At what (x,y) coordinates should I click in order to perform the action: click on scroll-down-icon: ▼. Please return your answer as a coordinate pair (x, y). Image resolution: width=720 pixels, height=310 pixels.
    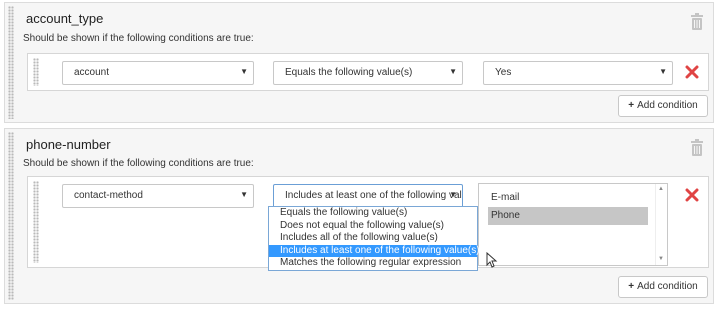
    Looking at the image, I should click on (661, 259).